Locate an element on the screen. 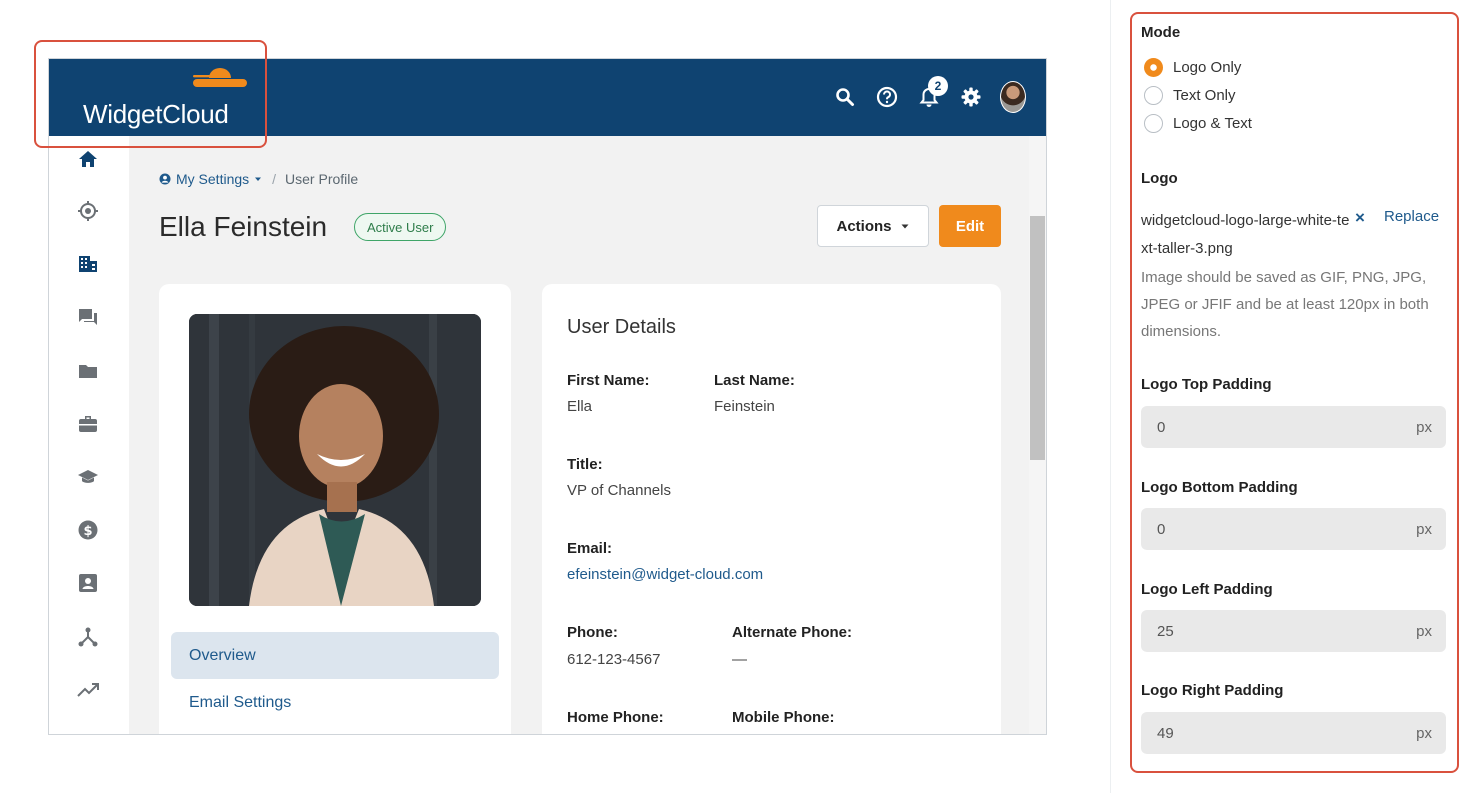  help-icon is located at coordinates (887, 97).